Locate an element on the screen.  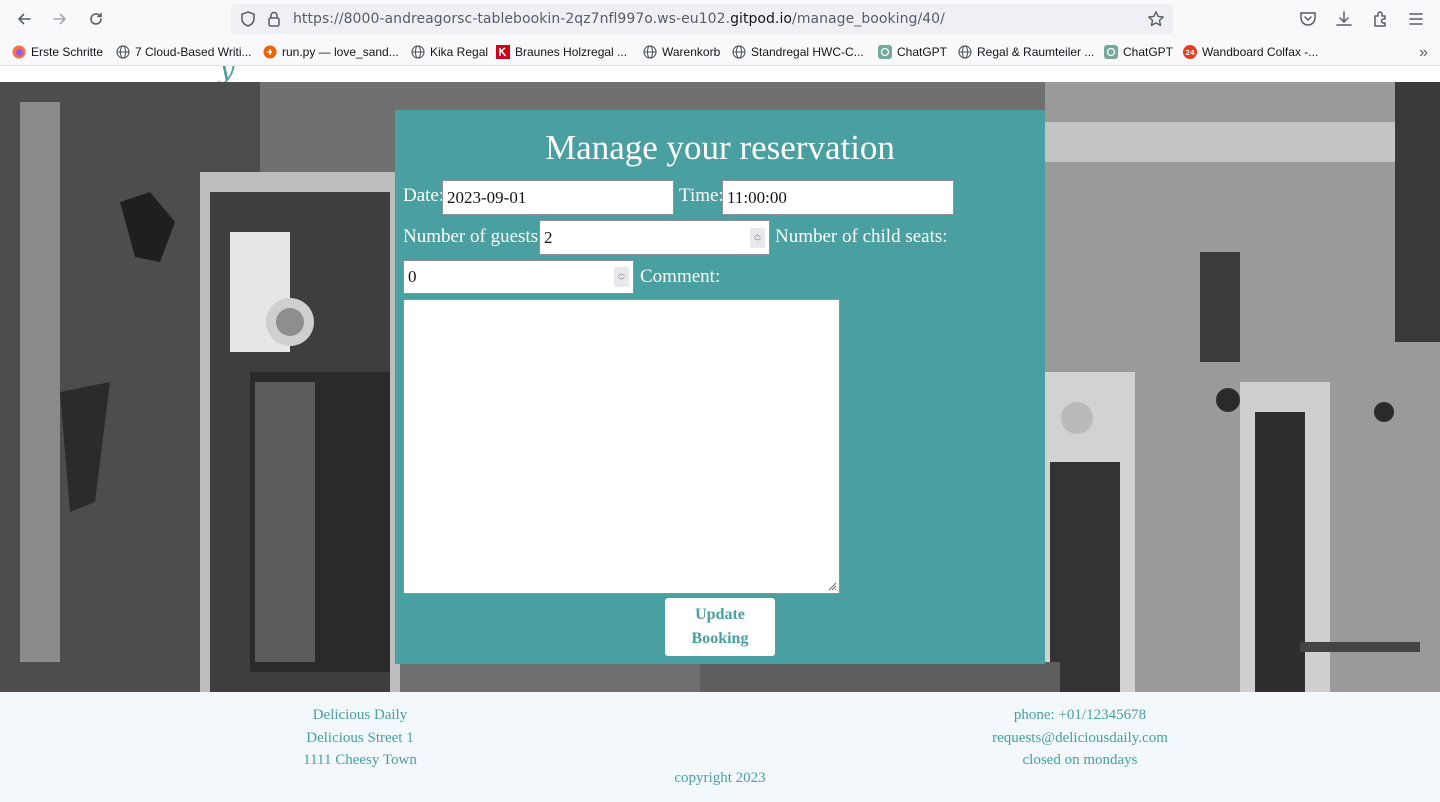
footer-line: Delicious Street 1 is located at coordinates (360, 737).